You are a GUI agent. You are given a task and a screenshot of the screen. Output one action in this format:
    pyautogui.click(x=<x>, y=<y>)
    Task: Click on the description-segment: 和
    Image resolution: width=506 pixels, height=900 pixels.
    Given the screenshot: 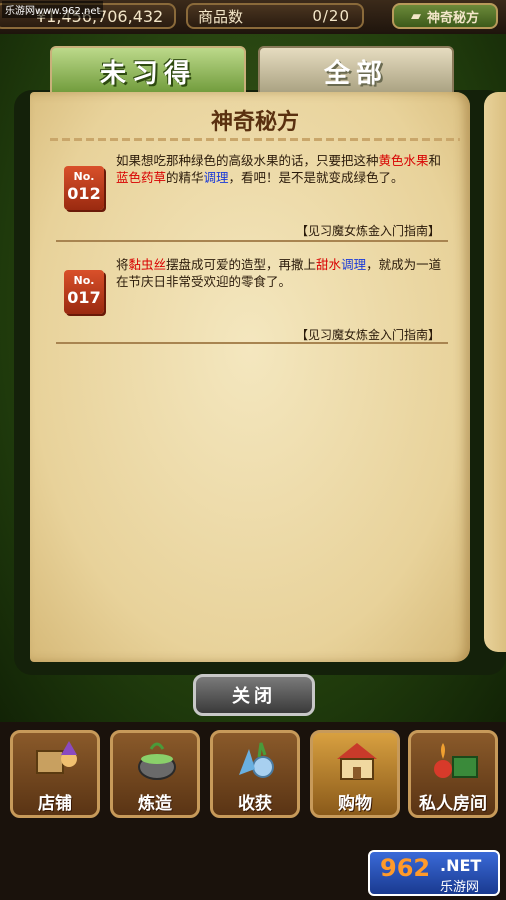 What is the action you would take?
    pyautogui.click(x=435, y=160)
    